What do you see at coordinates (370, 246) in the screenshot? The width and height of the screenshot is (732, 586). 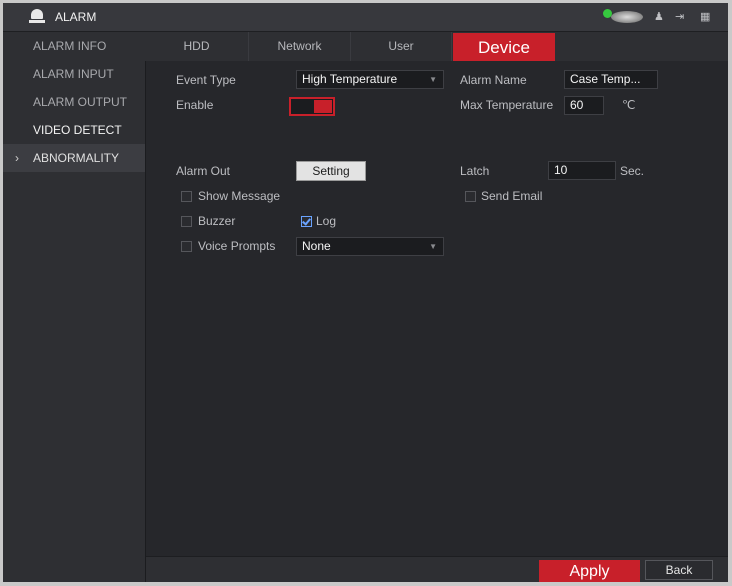 I see `voice-prompts-select: None ▼` at bounding box center [370, 246].